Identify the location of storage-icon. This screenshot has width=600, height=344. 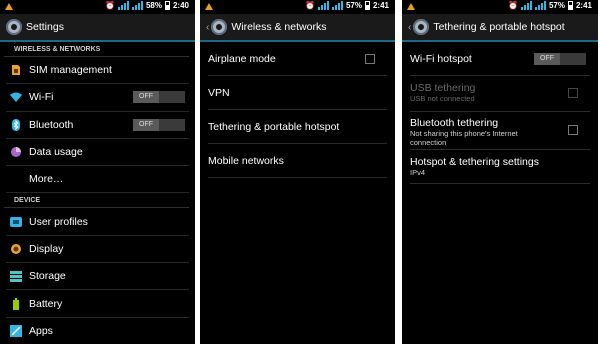
(16, 277).